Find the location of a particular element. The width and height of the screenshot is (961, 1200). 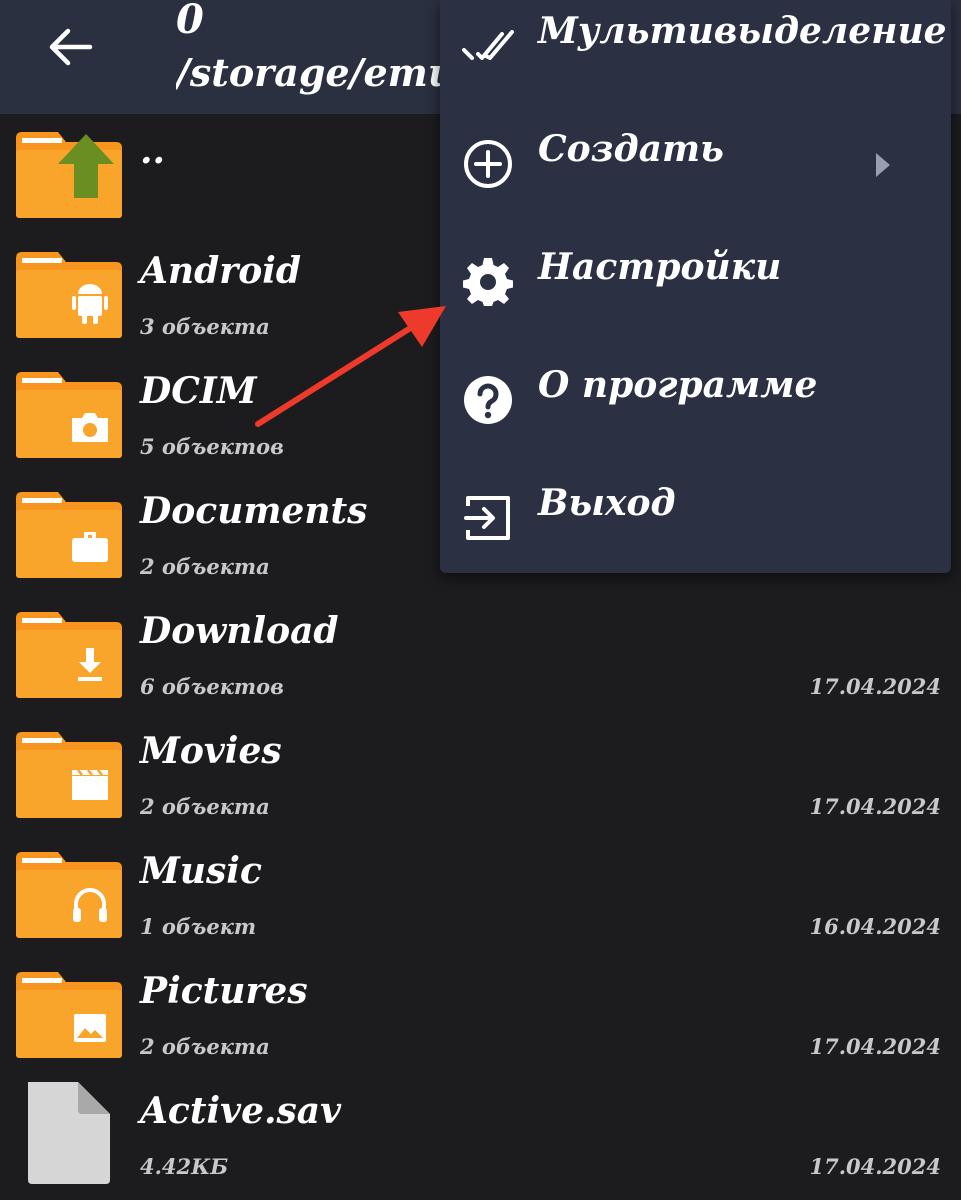

file-icon is located at coordinates (69, 1133).